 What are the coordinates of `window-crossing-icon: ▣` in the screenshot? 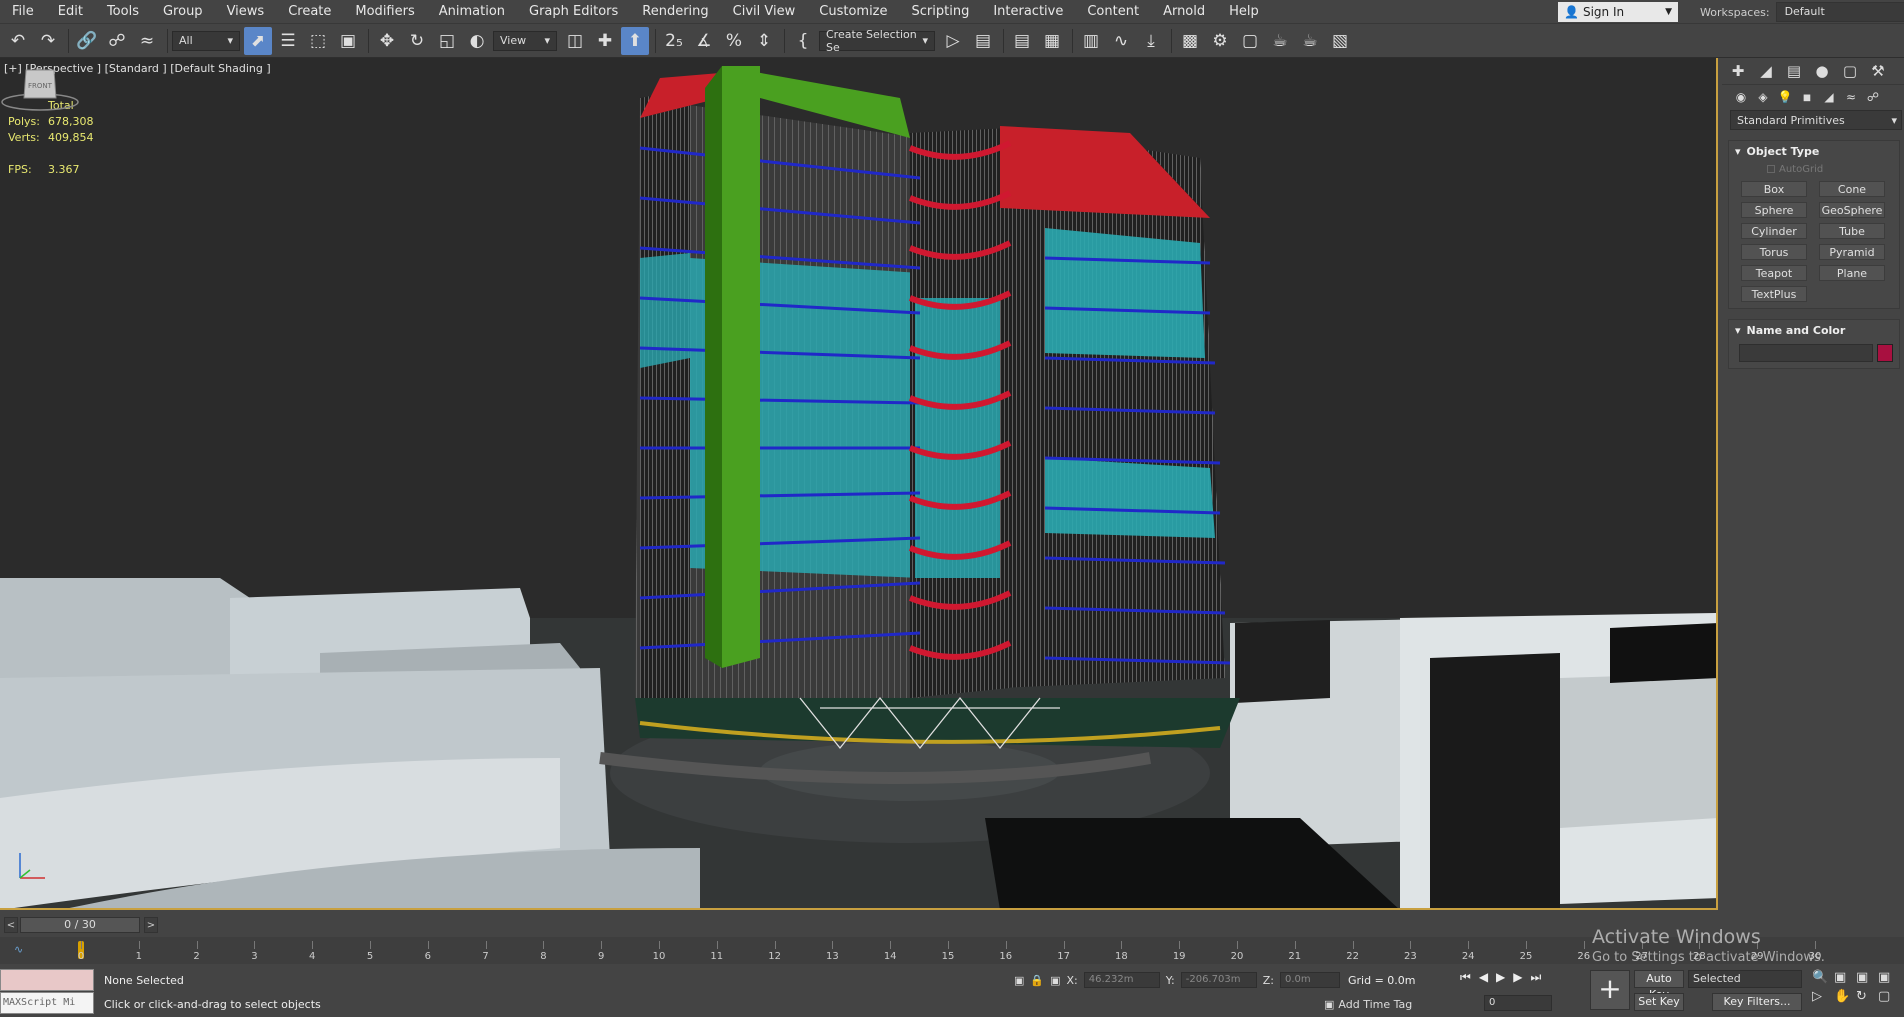 It's located at (348, 41).